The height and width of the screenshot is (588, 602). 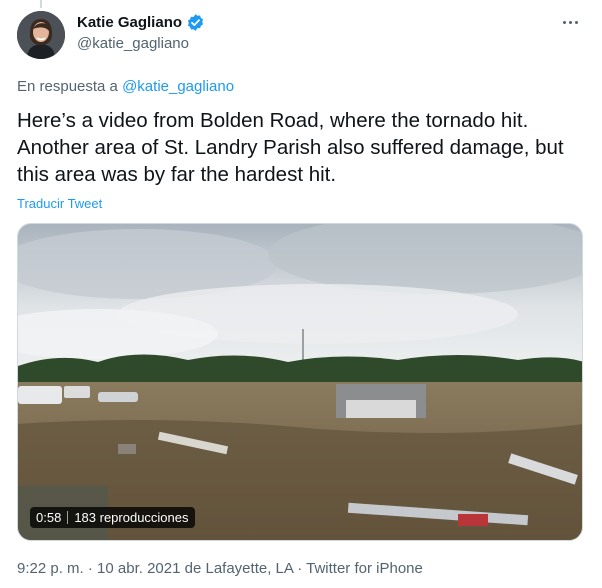 What do you see at coordinates (133, 43) in the screenshot?
I see `author-handle: @katie_gagliano` at bounding box center [133, 43].